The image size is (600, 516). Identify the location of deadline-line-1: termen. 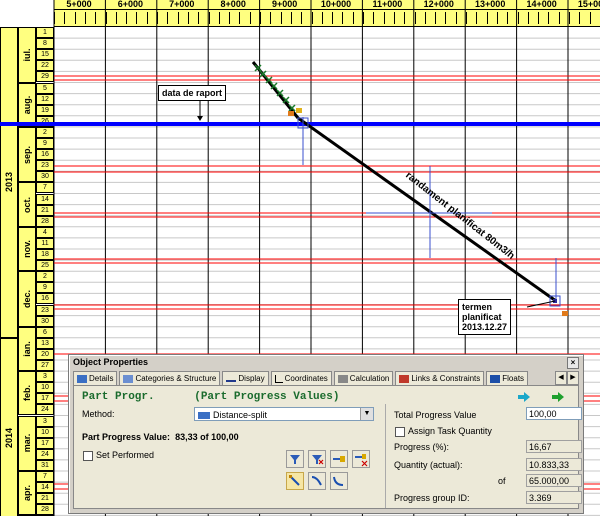
(477, 307).